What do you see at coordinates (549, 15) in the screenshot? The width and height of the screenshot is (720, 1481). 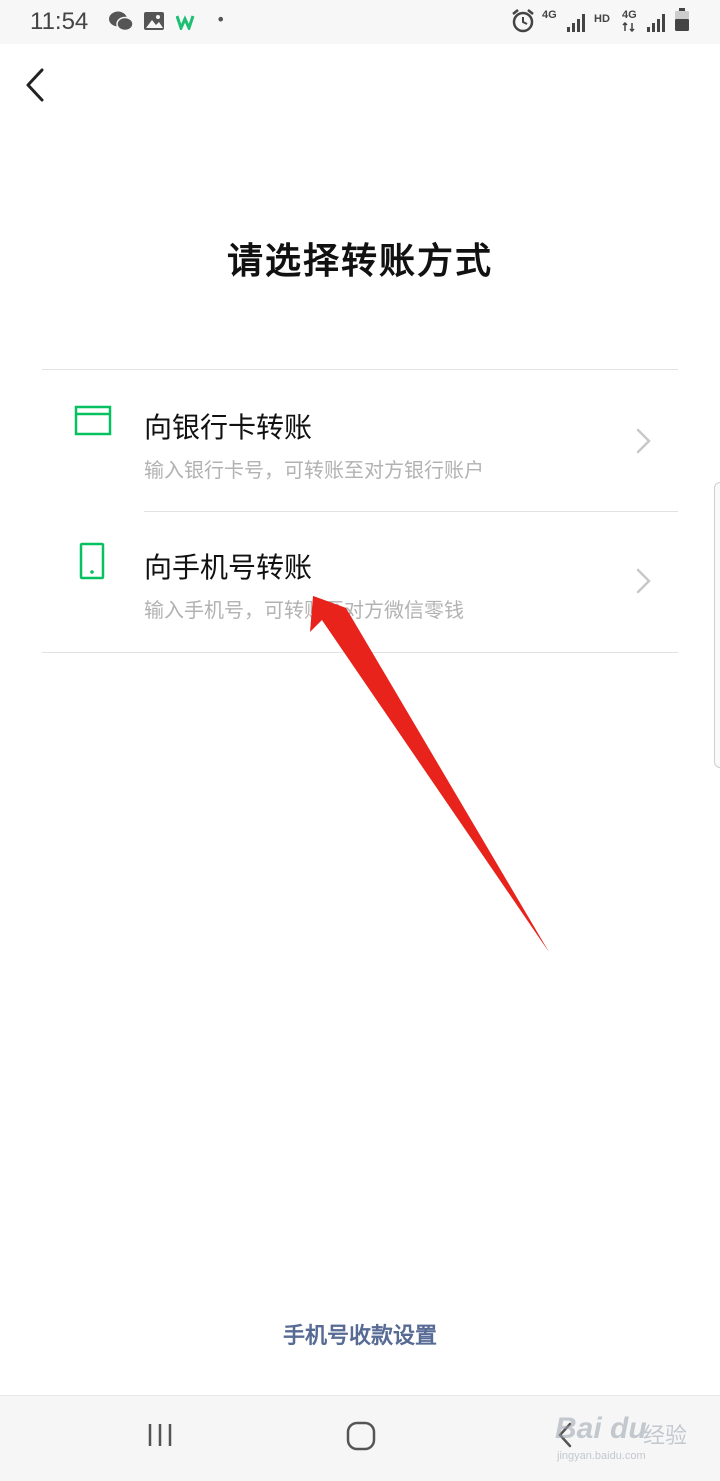 I see `network-type-1: 4G` at bounding box center [549, 15].